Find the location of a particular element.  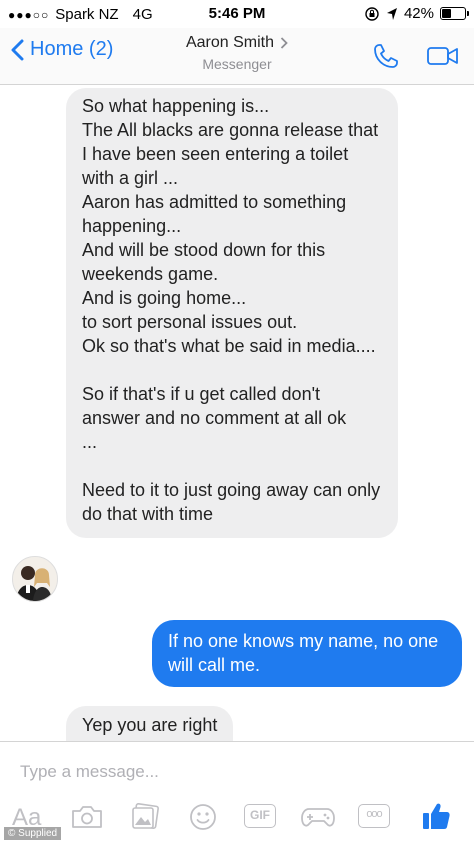

message-bubble-incoming: Yep you are right is located at coordinates (150, 724).